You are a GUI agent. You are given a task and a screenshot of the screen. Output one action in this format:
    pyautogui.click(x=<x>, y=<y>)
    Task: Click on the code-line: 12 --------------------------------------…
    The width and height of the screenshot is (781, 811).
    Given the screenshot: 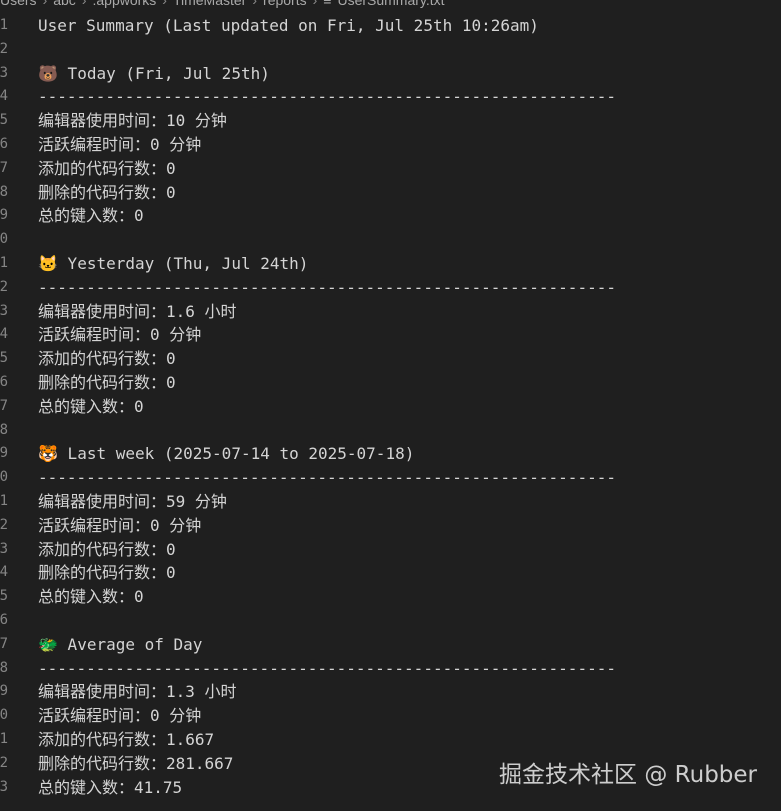 What is the action you would take?
    pyautogui.click(x=390, y=288)
    